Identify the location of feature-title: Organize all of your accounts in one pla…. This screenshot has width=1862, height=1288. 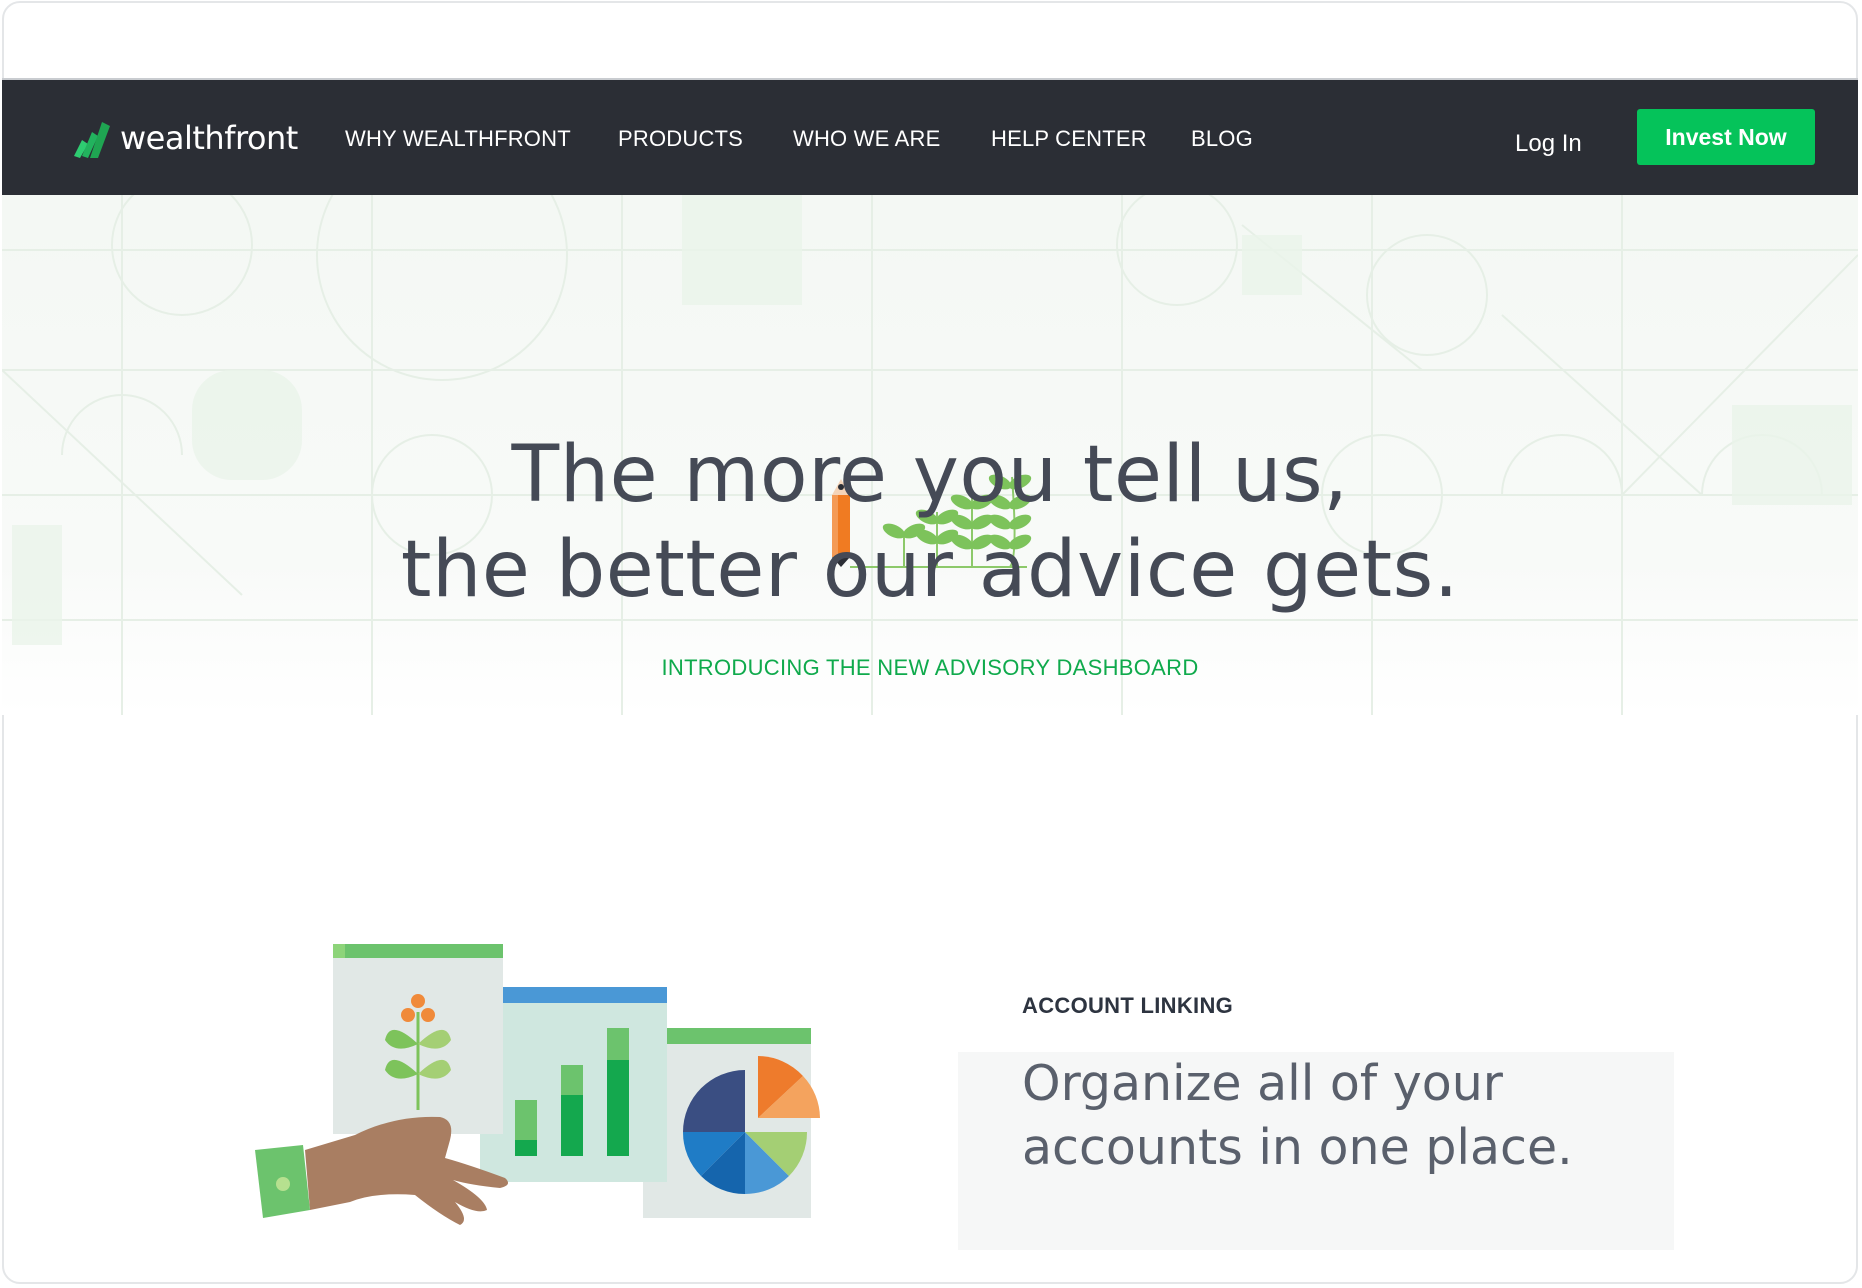
(1332, 1116).